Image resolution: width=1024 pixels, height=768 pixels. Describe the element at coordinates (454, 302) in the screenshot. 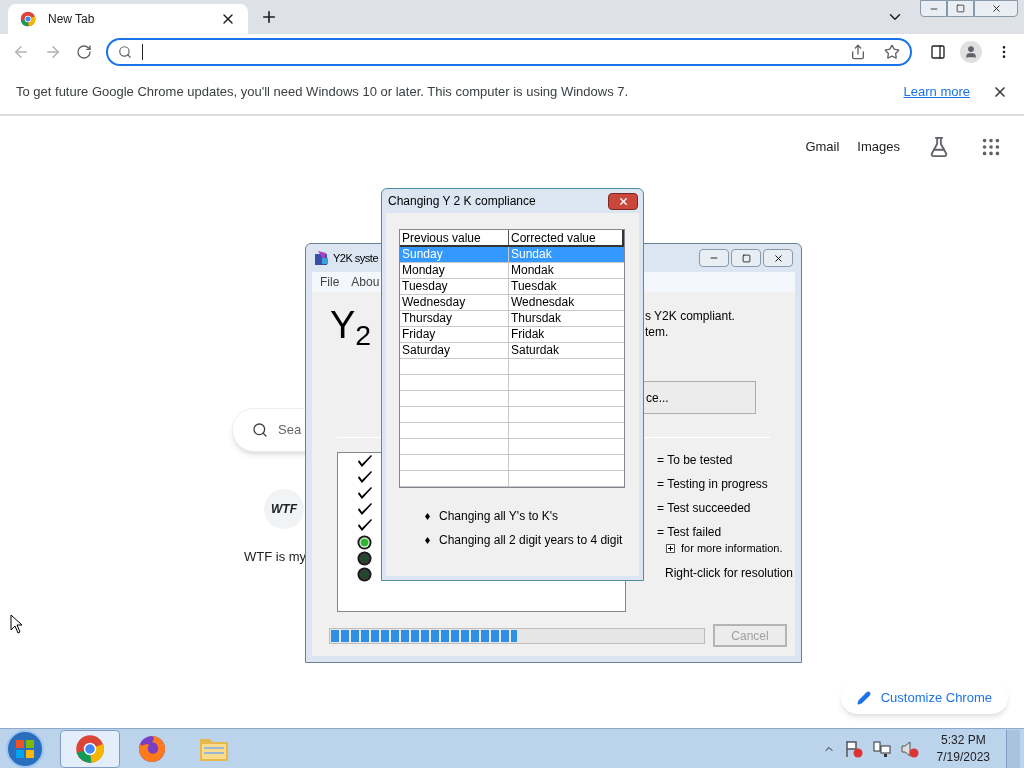

I see `table-cell: Wednesday` at that location.